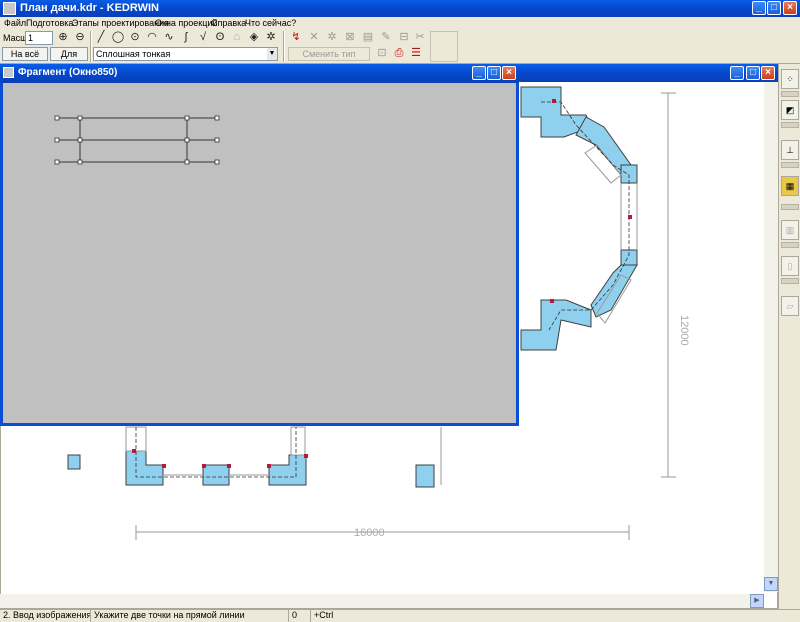 The height and width of the screenshot is (622, 800). Describe the element at coordinates (8, 72) in the screenshot. I see `fragment-window-icon` at that location.